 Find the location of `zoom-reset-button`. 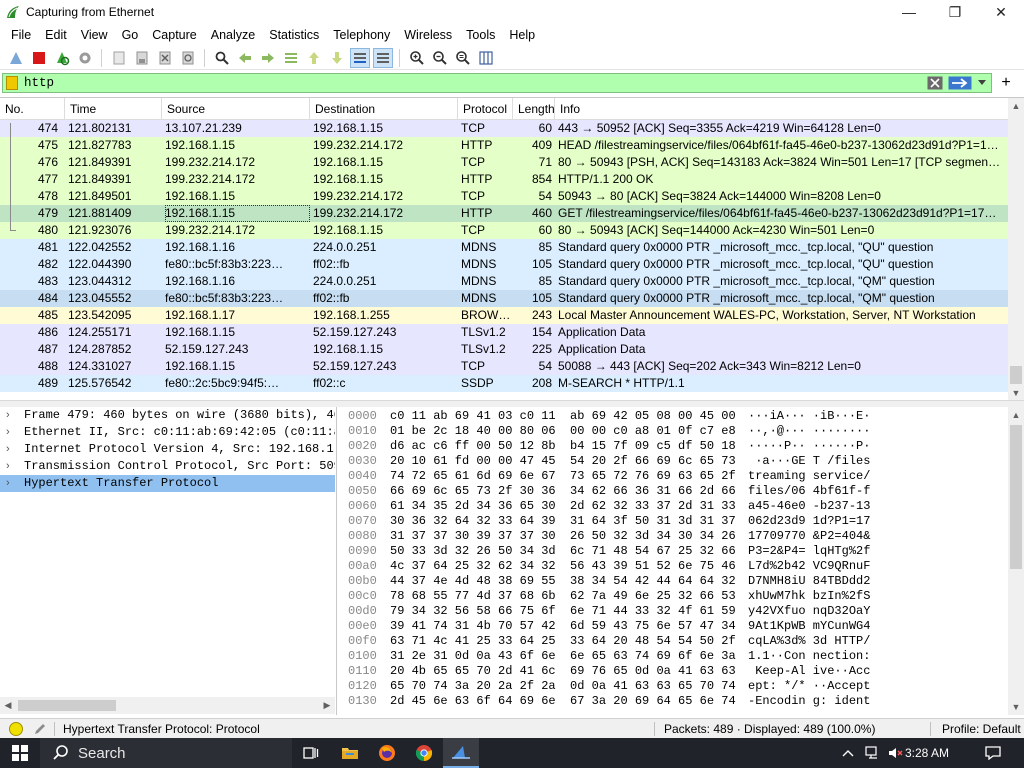

zoom-reset-button is located at coordinates (463, 58).